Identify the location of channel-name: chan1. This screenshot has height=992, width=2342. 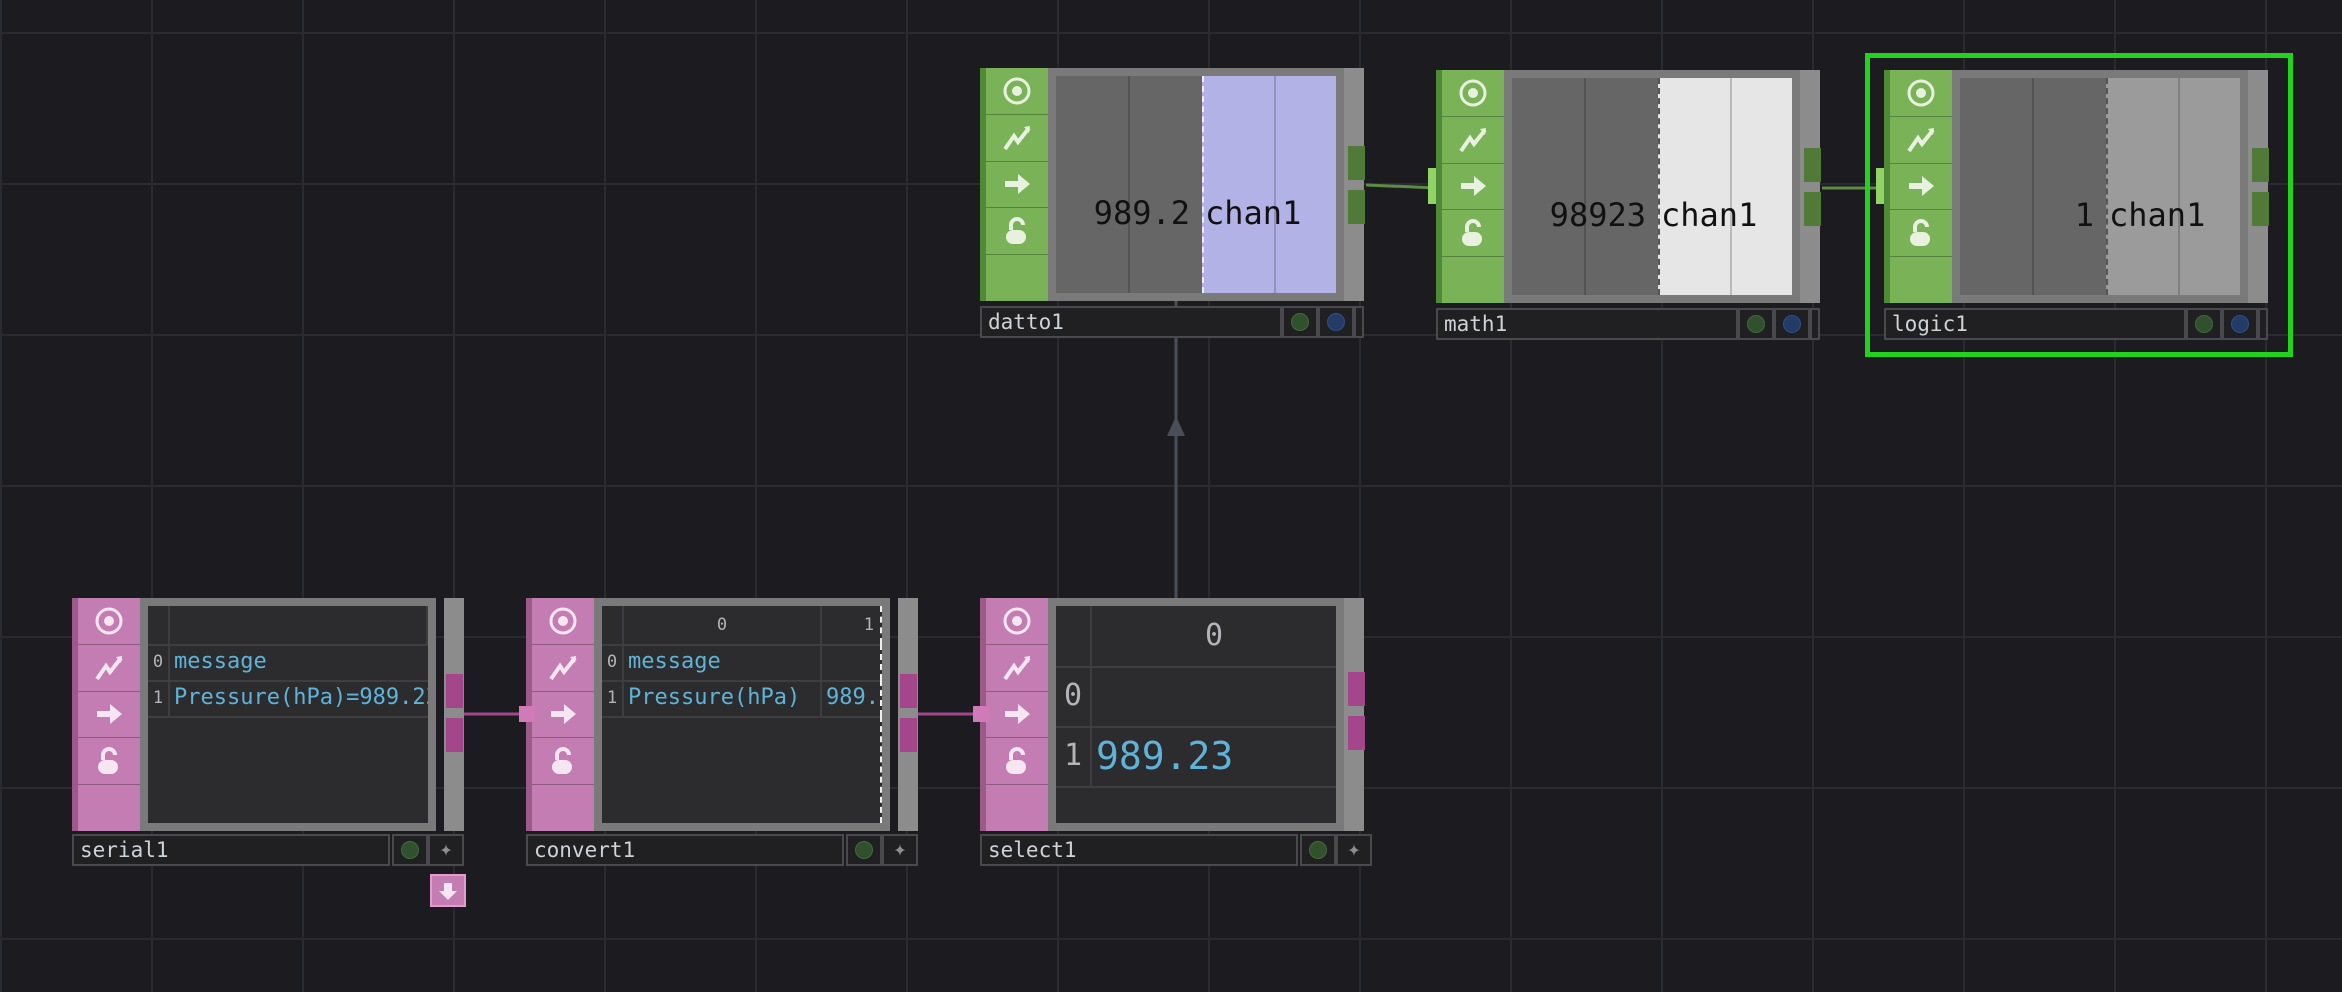
(1253, 213).